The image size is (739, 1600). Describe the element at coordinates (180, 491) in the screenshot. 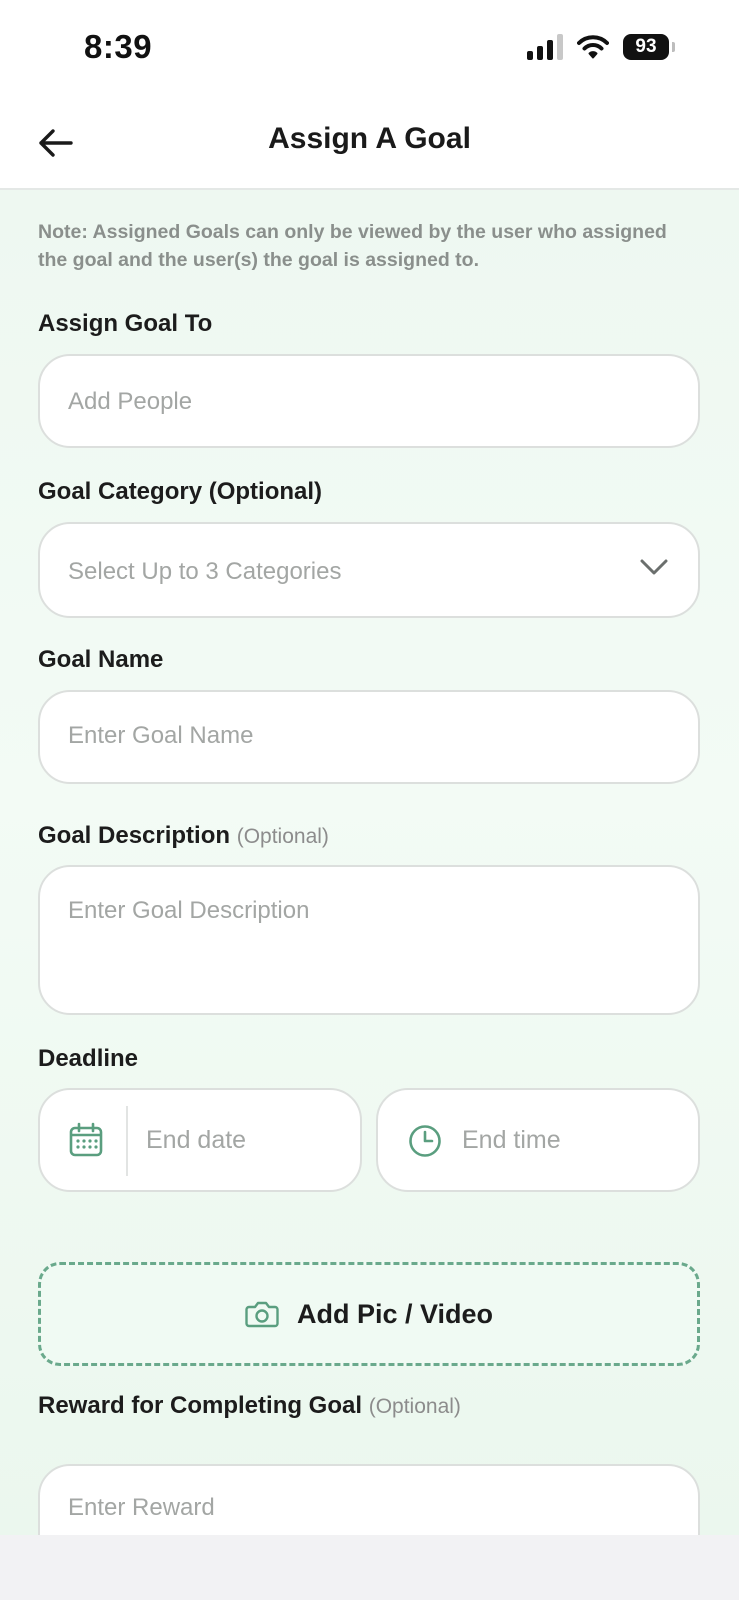

I see `category-label: Goal Category (Optional)` at that location.